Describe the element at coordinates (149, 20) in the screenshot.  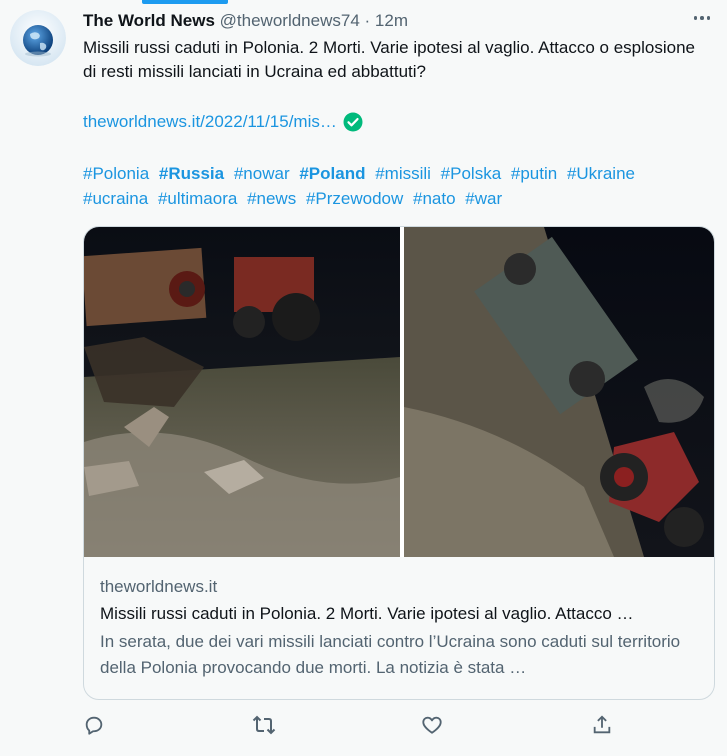
I see `author-name: The World News` at that location.